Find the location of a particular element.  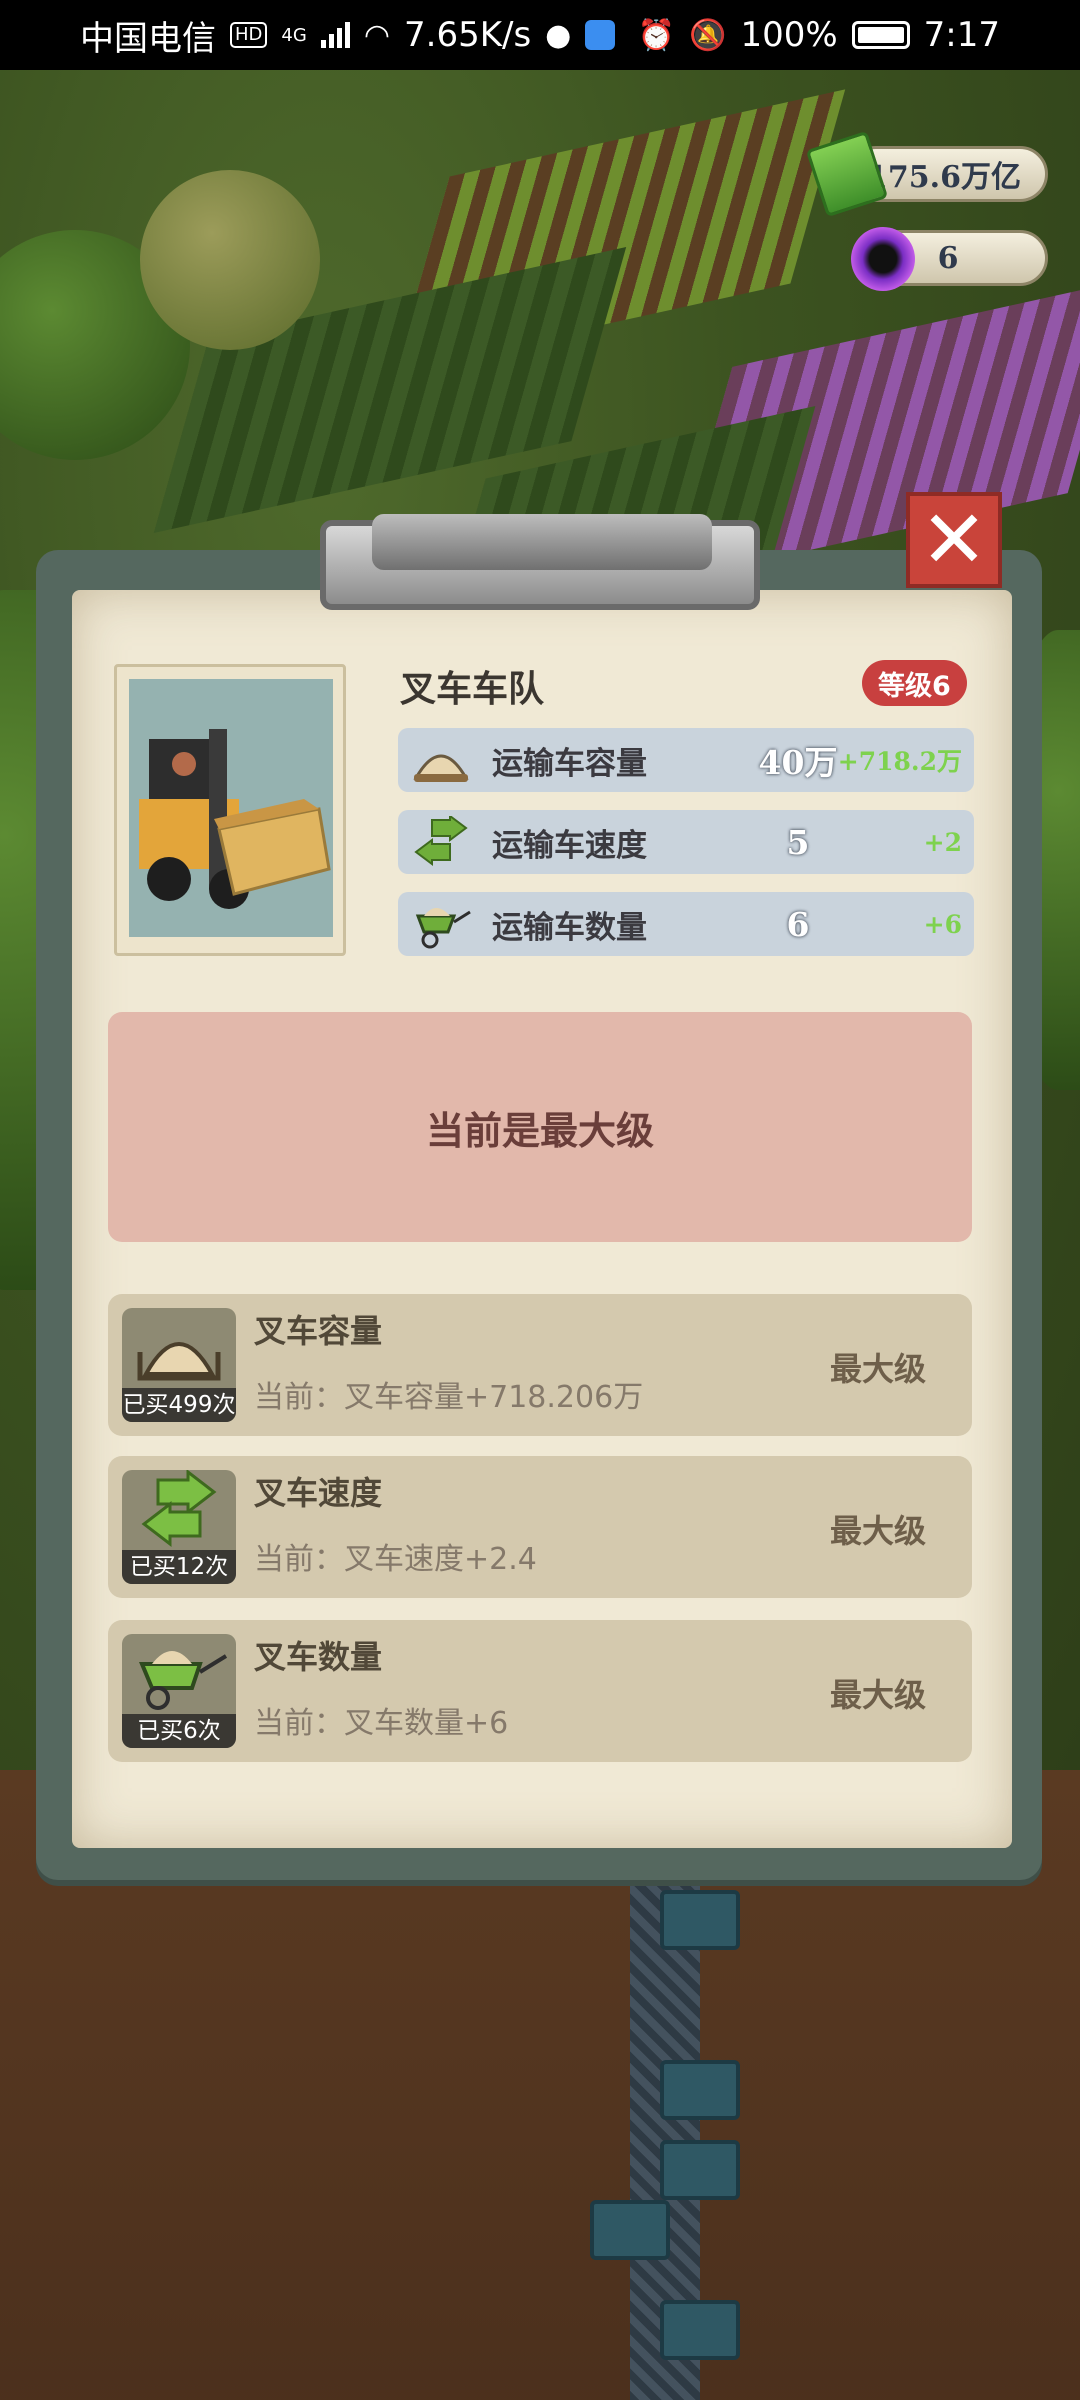

stat-speed: 运输车速度 5 +2 is located at coordinates (686, 842).